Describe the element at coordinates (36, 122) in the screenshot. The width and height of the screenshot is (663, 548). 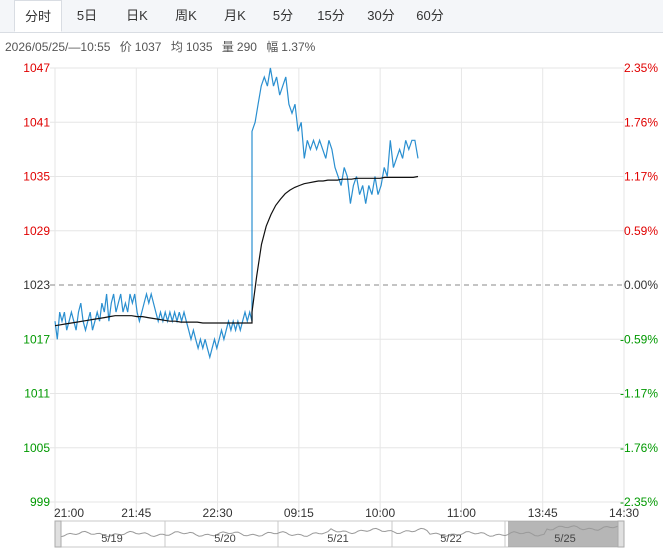
I see `y-tick-label-left: 1041` at that location.